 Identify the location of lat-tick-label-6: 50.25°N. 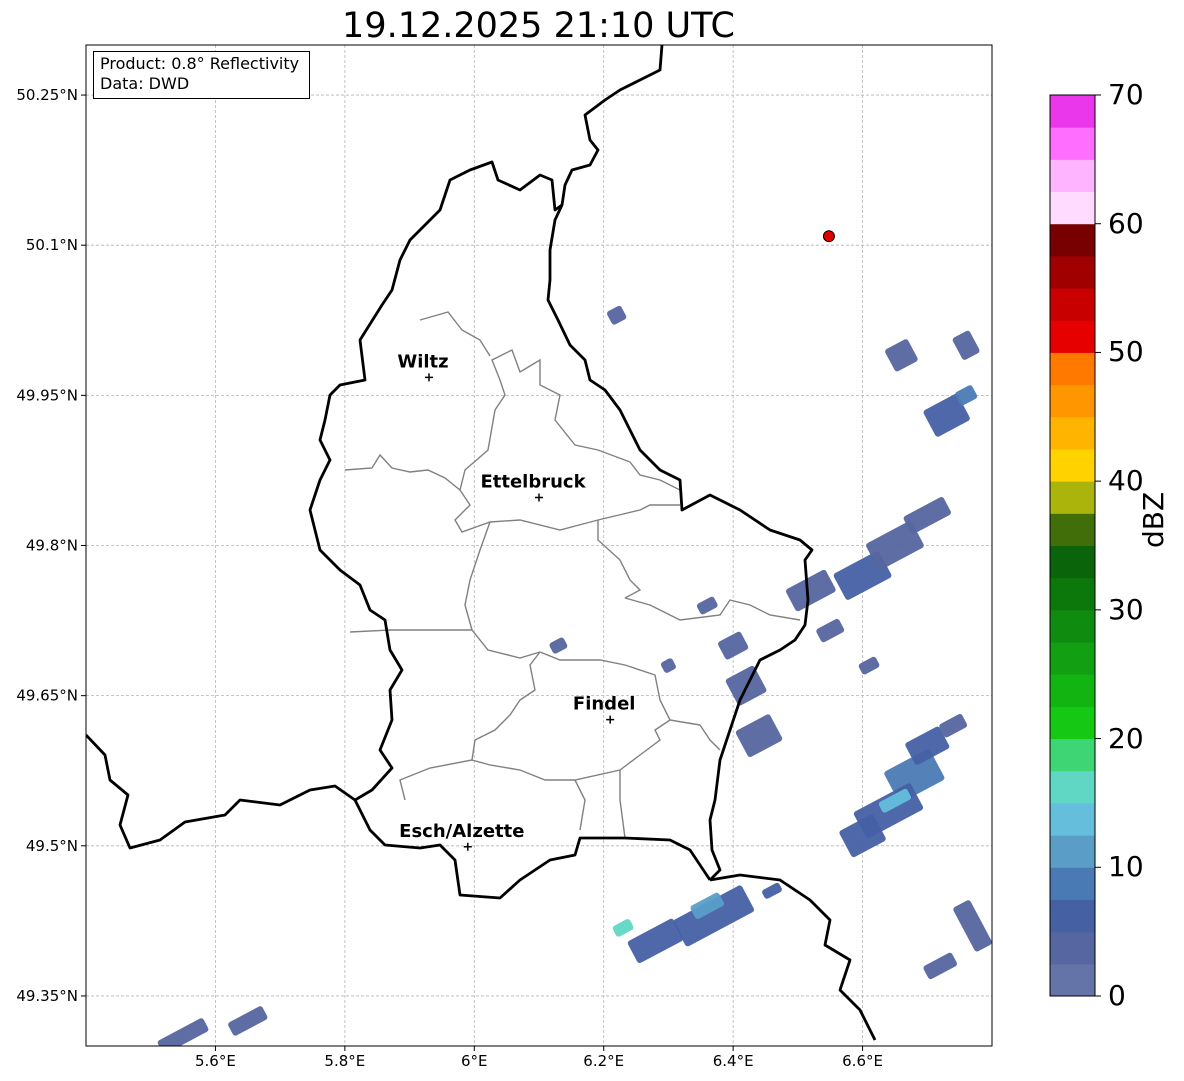
(47, 95).